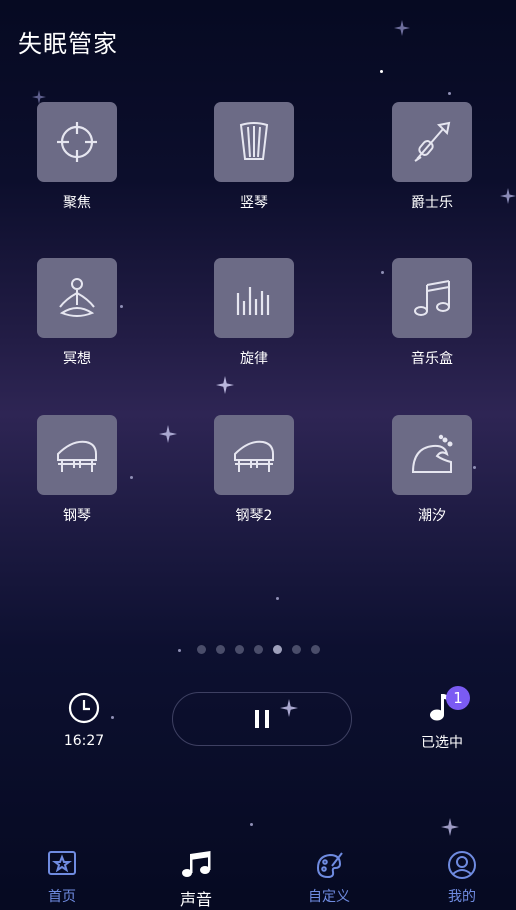  I want to click on meditation-icon, so click(77, 297).